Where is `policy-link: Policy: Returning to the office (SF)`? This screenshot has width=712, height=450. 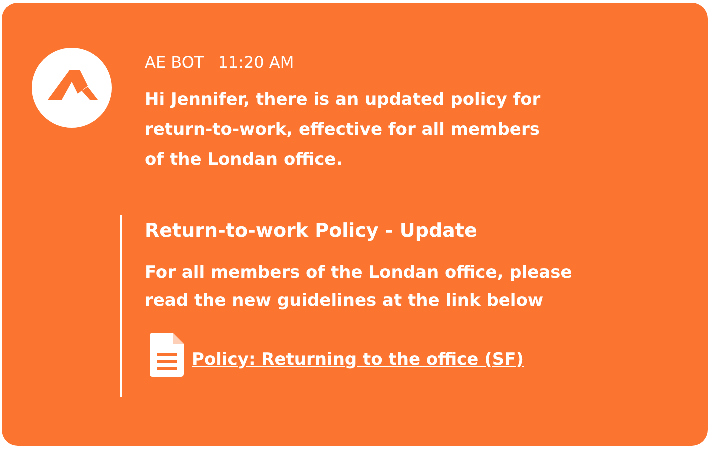 policy-link: Policy: Returning to the office (SF) is located at coordinates (358, 360).